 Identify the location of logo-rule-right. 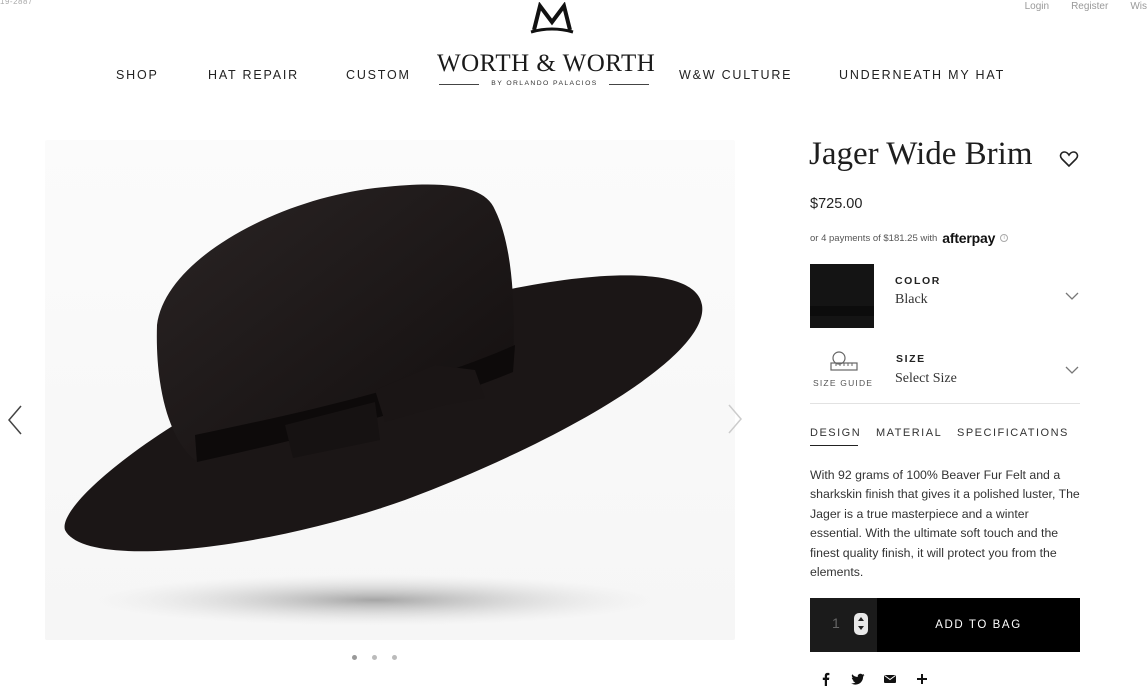
(629, 84).